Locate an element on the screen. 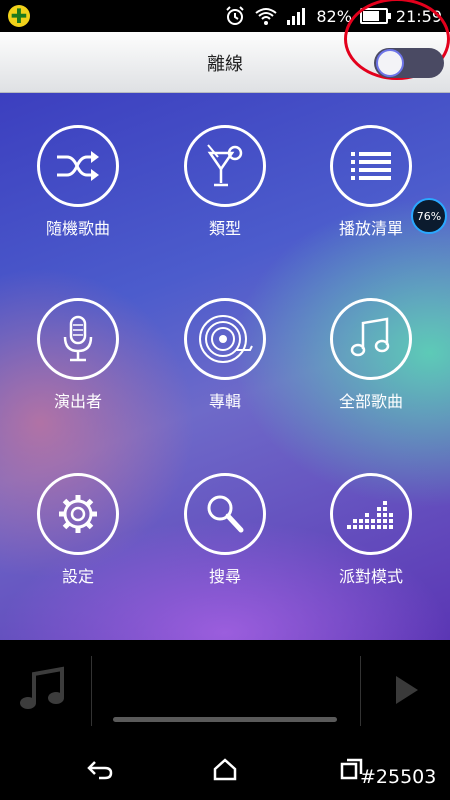 This screenshot has width=450, height=800. menu-item-label: 派對模式 is located at coordinates (370, 576).